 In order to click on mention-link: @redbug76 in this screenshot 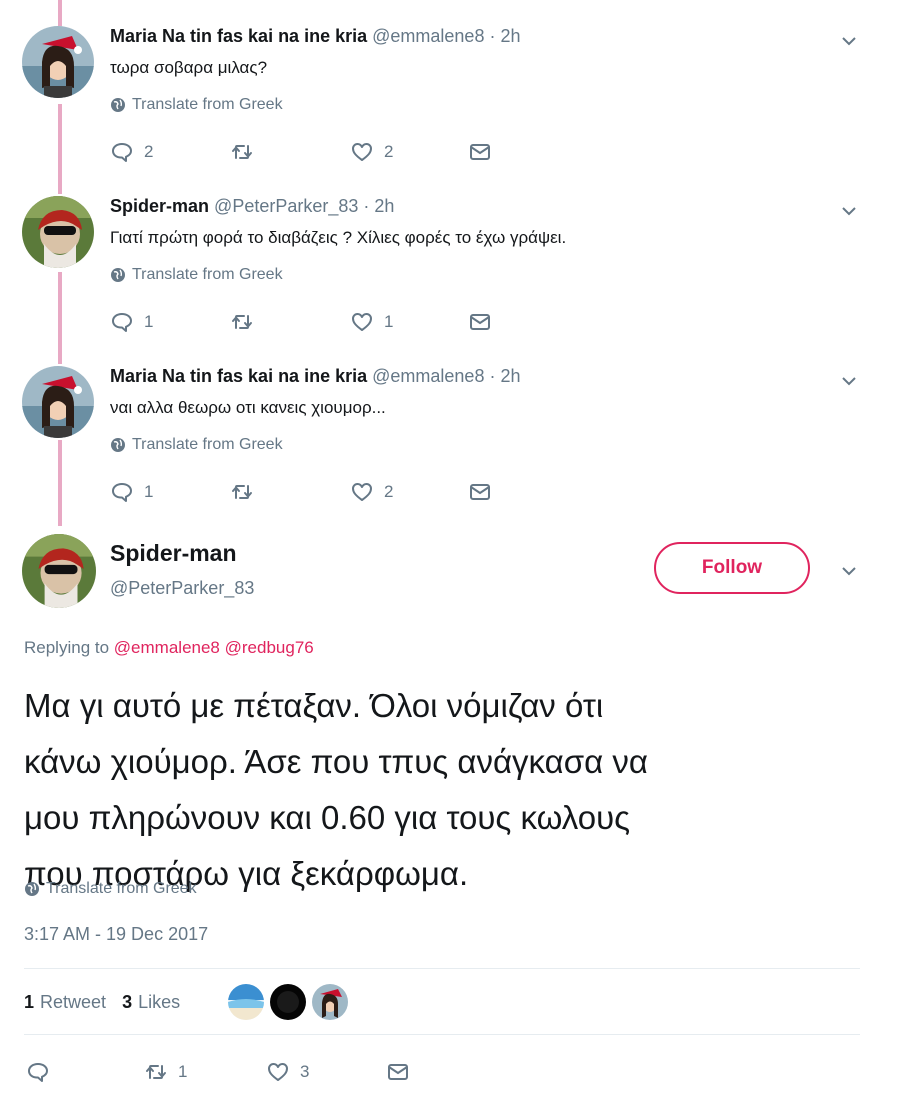, I will do `click(269, 647)`.